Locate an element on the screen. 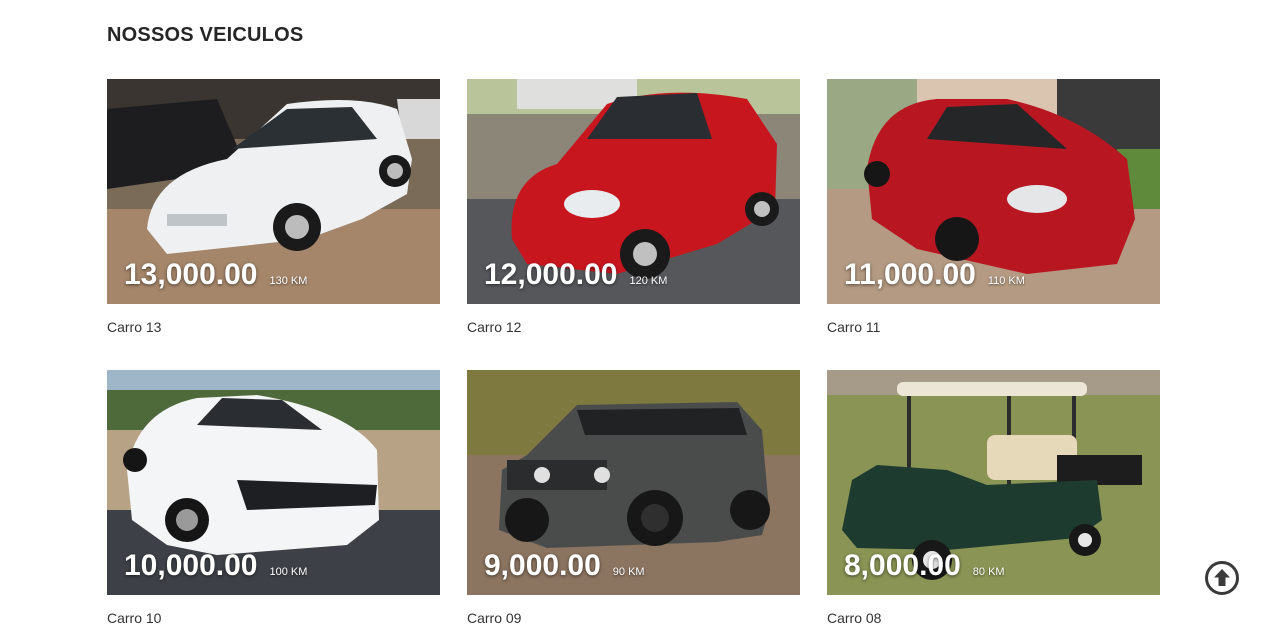  vehicle-name: Carro 09 is located at coordinates (494, 618).